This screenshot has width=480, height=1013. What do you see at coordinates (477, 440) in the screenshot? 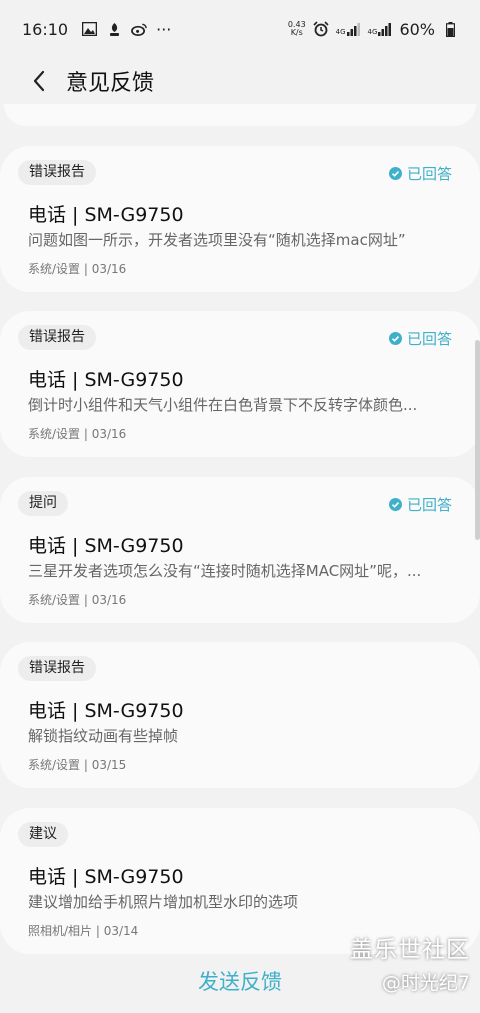
I see `scrollbar` at bounding box center [477, 440].